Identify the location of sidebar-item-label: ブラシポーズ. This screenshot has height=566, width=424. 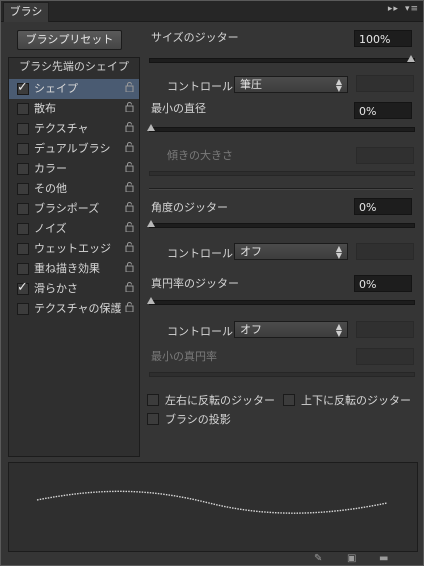
(67, 208).